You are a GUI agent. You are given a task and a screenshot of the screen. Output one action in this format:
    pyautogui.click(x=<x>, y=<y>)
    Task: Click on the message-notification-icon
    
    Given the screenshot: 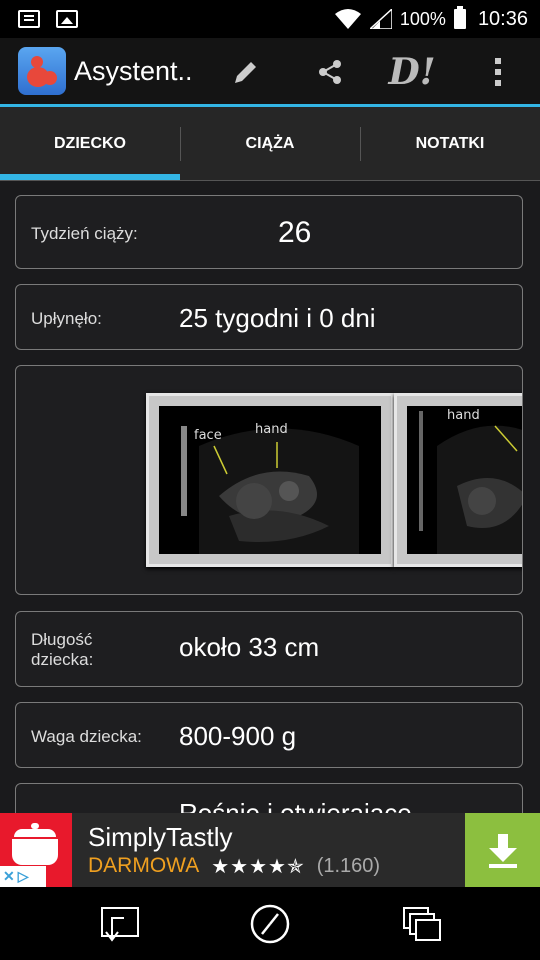 What is the action you would take?
    pyautogui.click(x=29, y=19)
    